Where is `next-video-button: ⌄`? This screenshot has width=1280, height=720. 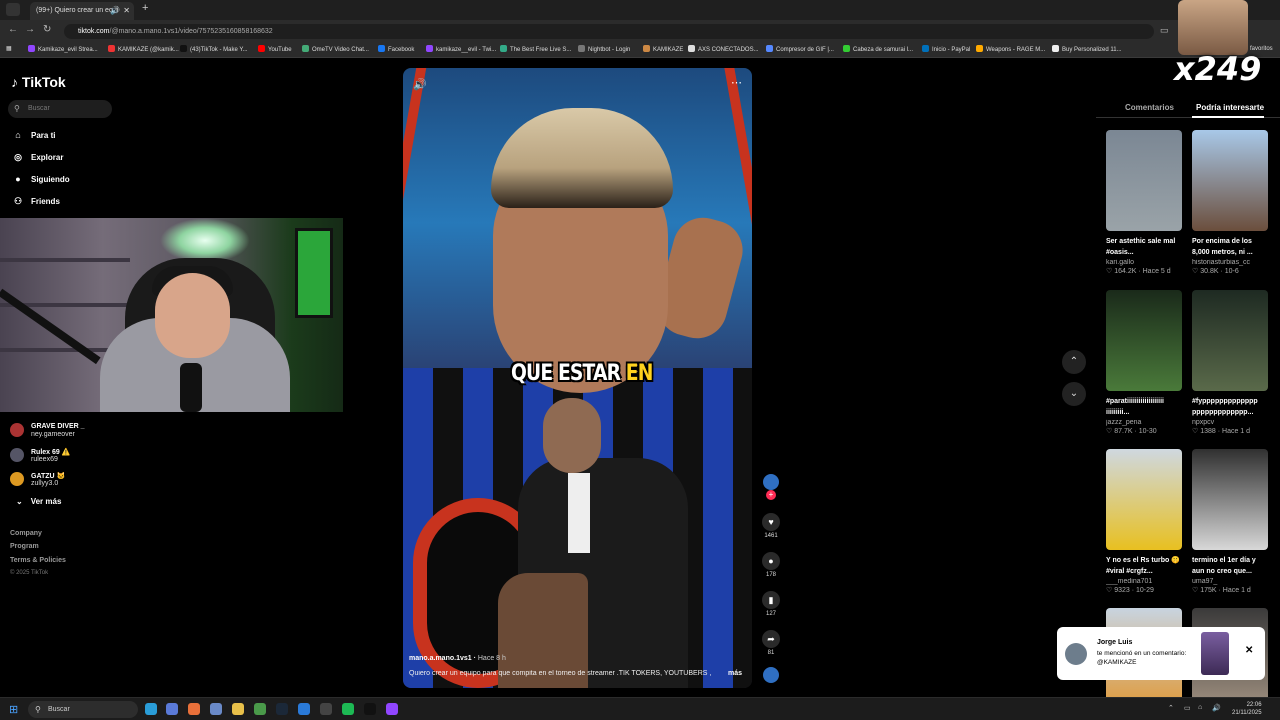
next-video-button: ⌄ is located at coordinates (1074, 394).